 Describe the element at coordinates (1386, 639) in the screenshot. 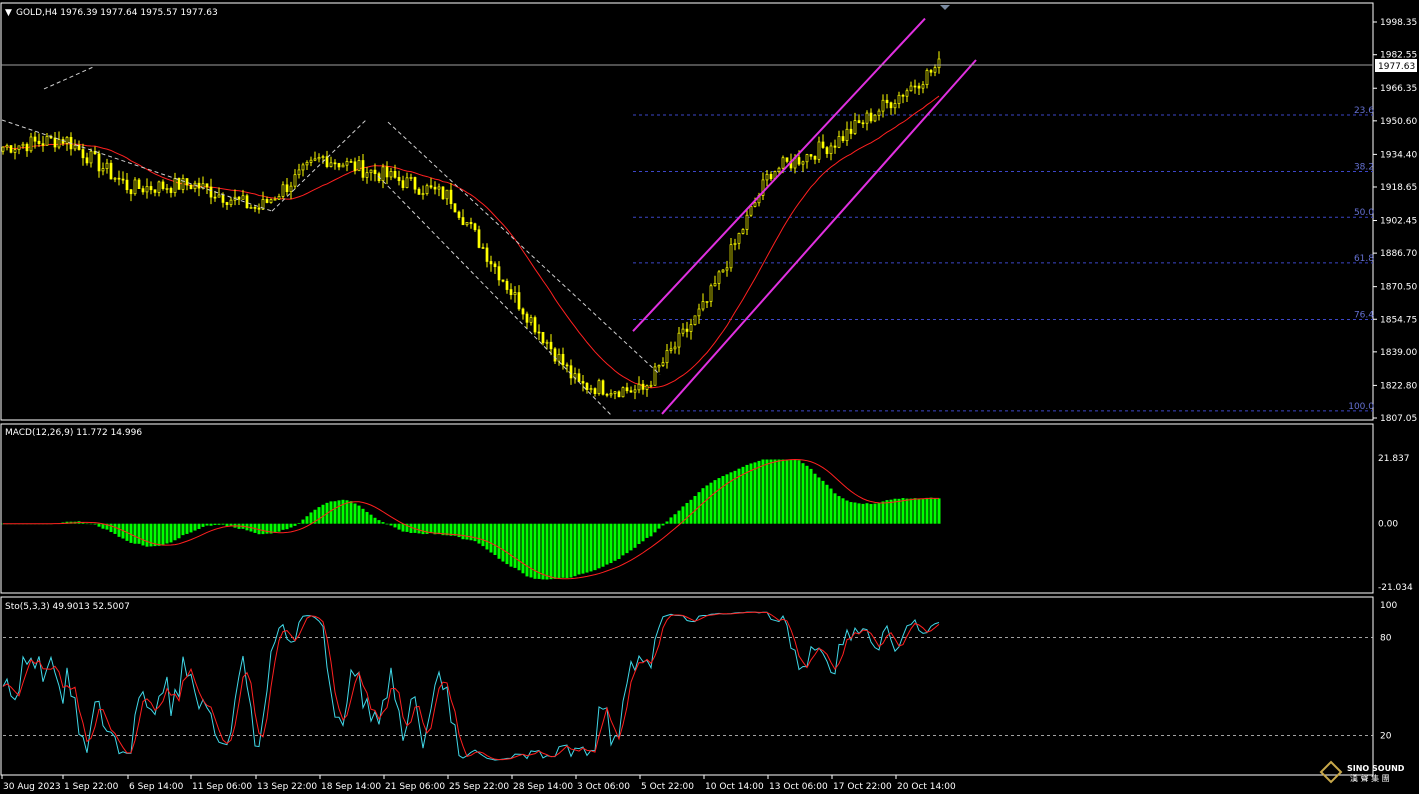

I see `sto-y-tick-label: 80` at that location.